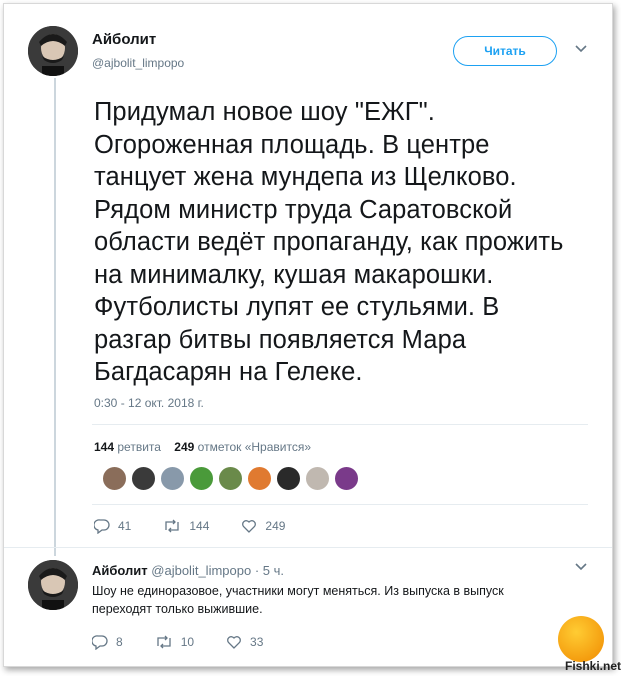 The height and width of the screenshot is (676, 621). I want to click on reply-header: Айболит @ajbolit_limpopo · 5 ч., so click(188, 570).